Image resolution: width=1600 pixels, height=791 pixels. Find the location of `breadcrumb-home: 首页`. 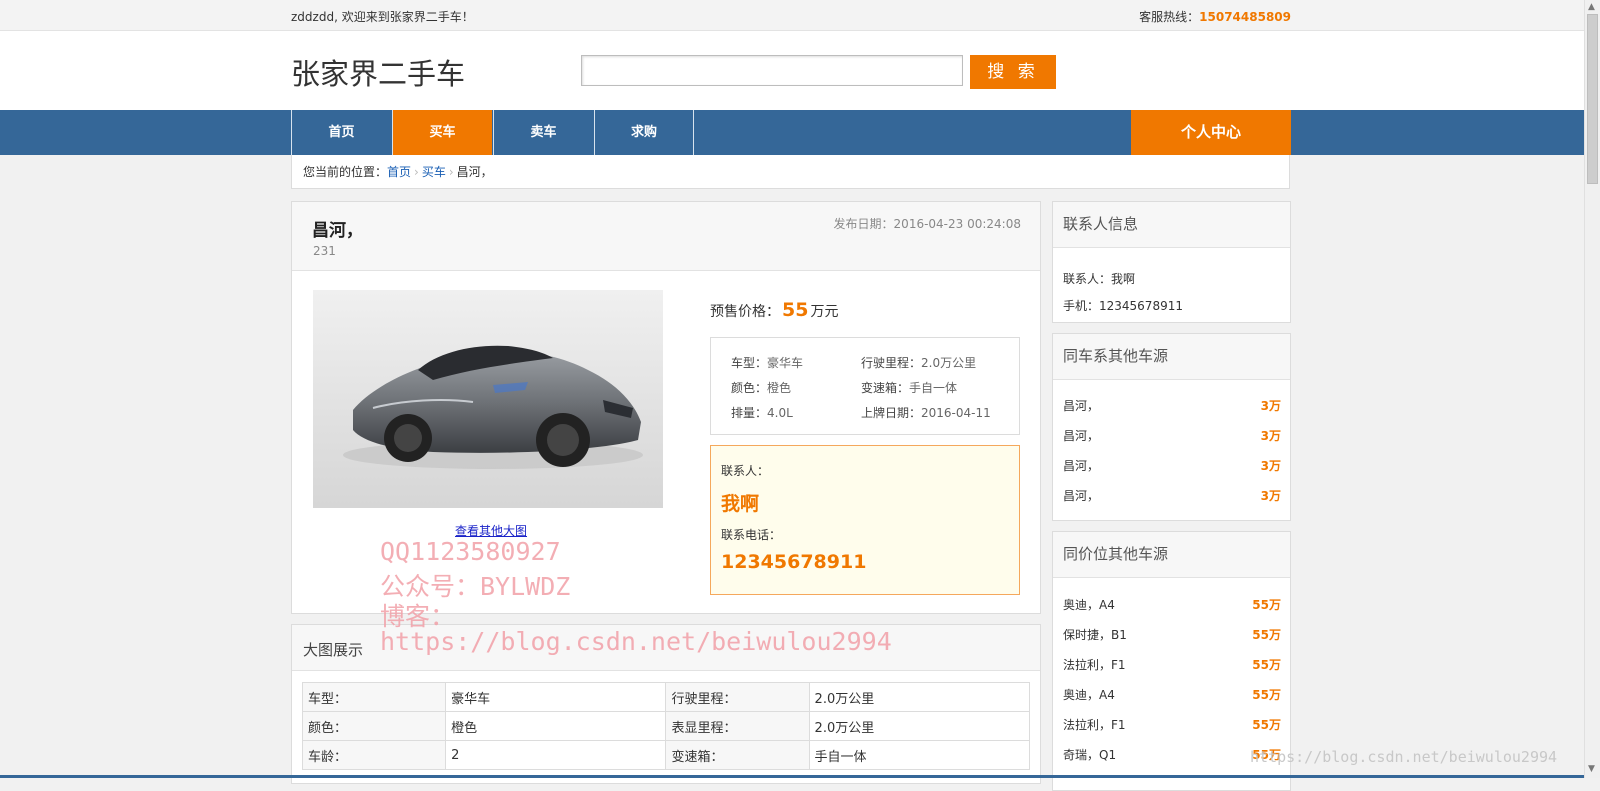

breadcrumb-home: 首页 is located at coordinates (399, 172).